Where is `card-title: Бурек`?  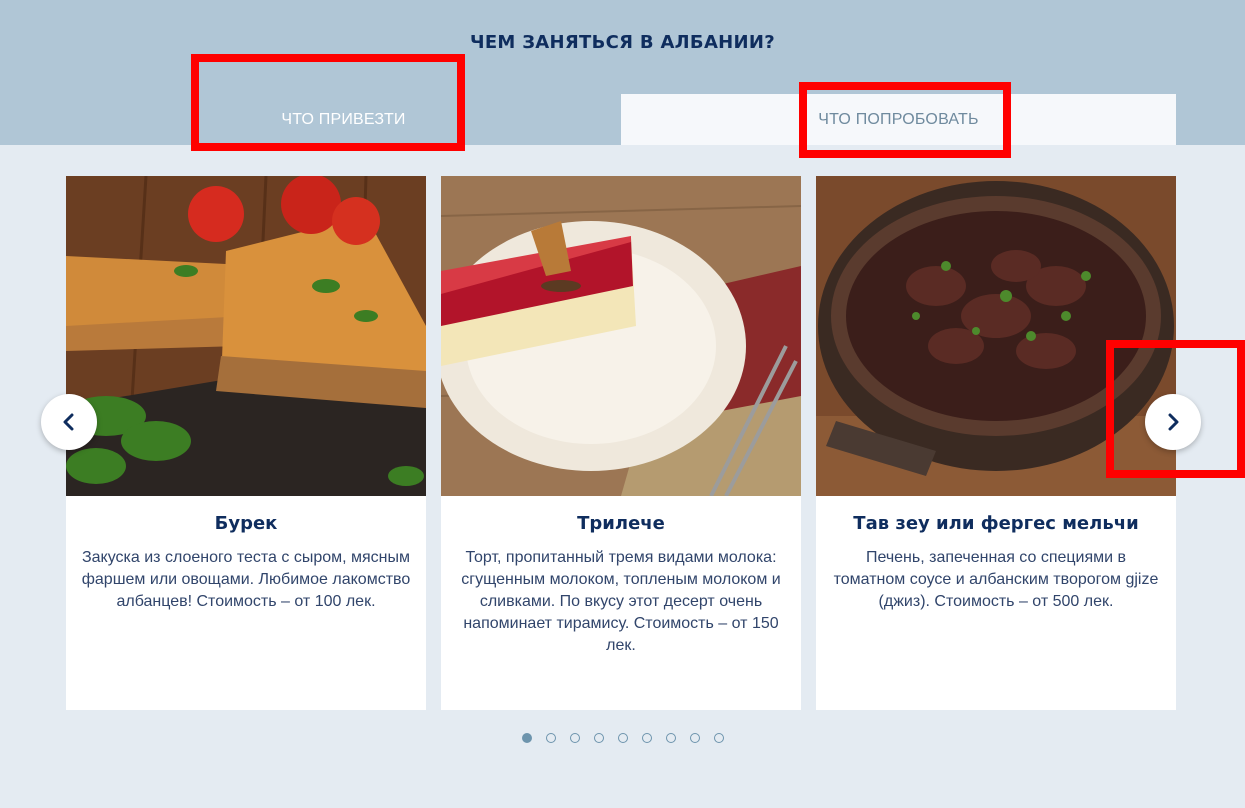
card-title: Бурек is located at coordinates (246, 523).